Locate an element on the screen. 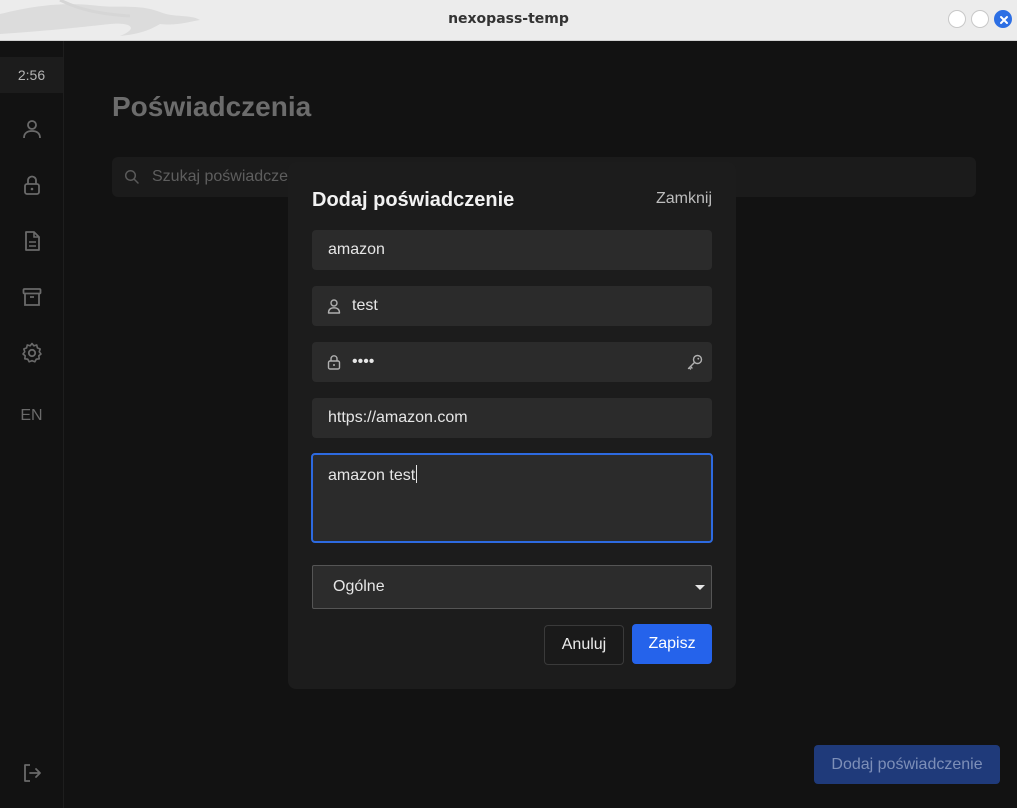 The width and height of the screenshot is (1017, 808). logout-icon is located at coordinates (32, 773).